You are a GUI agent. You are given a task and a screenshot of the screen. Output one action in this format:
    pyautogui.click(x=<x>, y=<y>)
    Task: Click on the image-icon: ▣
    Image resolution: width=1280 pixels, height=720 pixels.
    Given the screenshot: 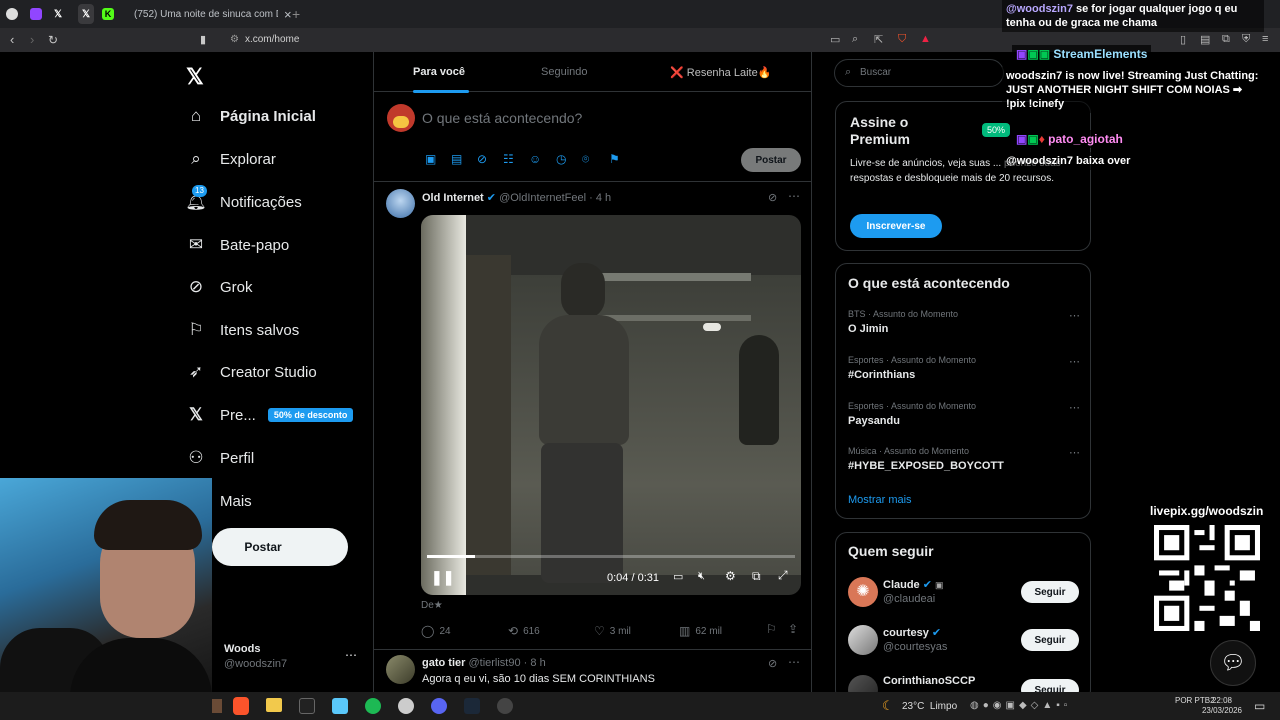 What is the action you would take?
    pyautogui.click(x=430, y=159)
    